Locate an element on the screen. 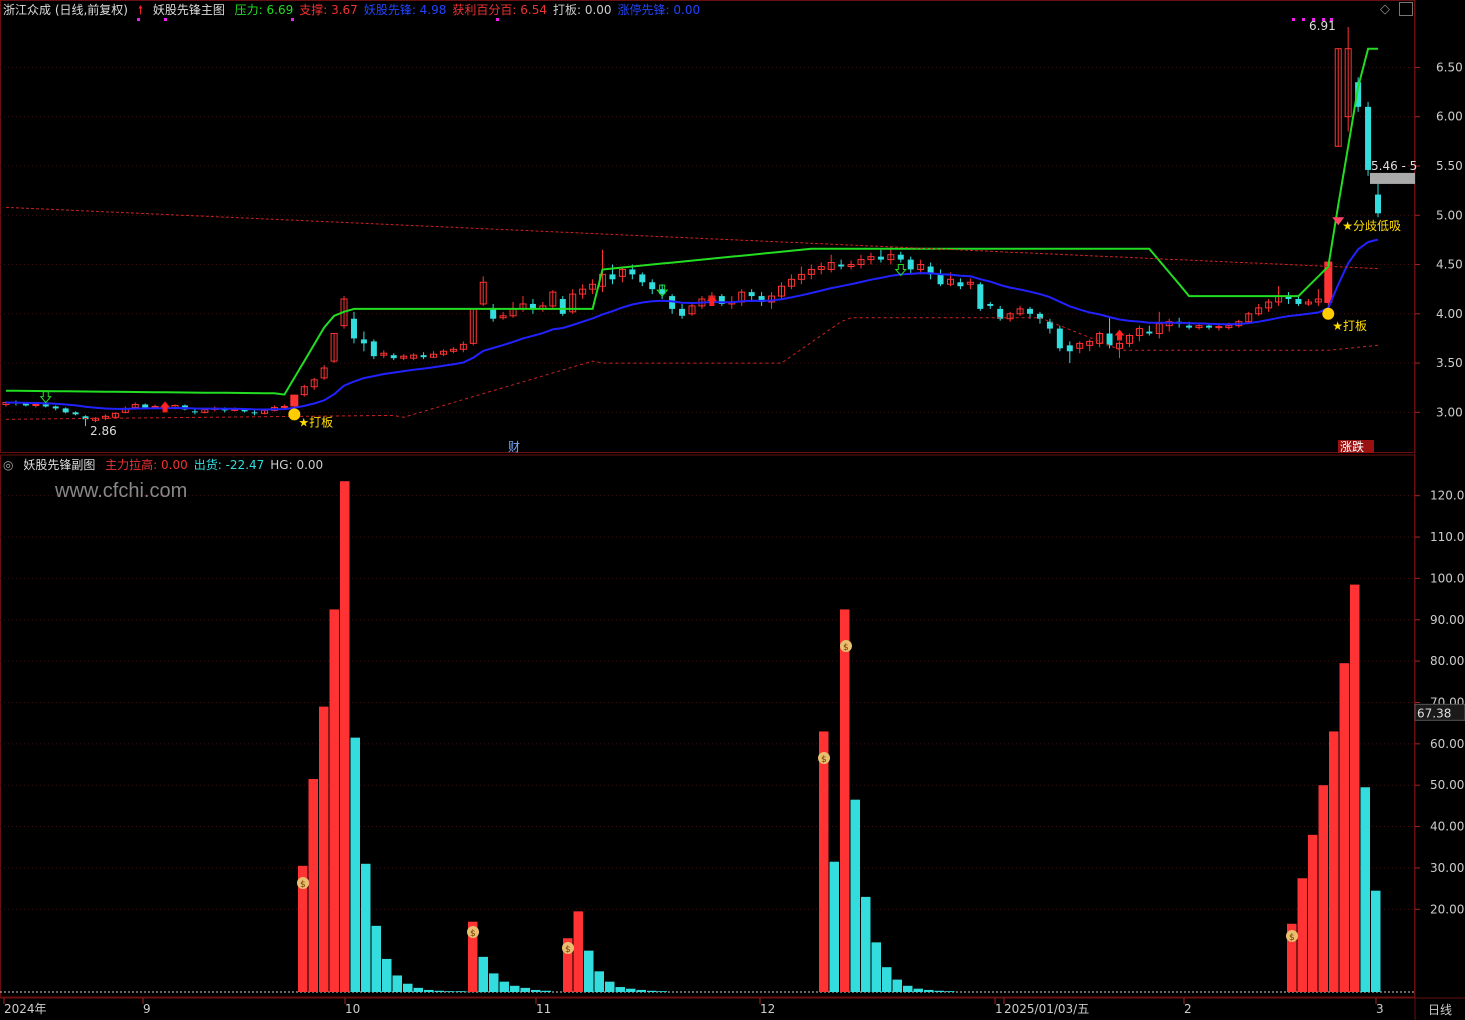 The height and width of the screenshot is (1020, 1465). support-line is located at coordinates (692, 368).